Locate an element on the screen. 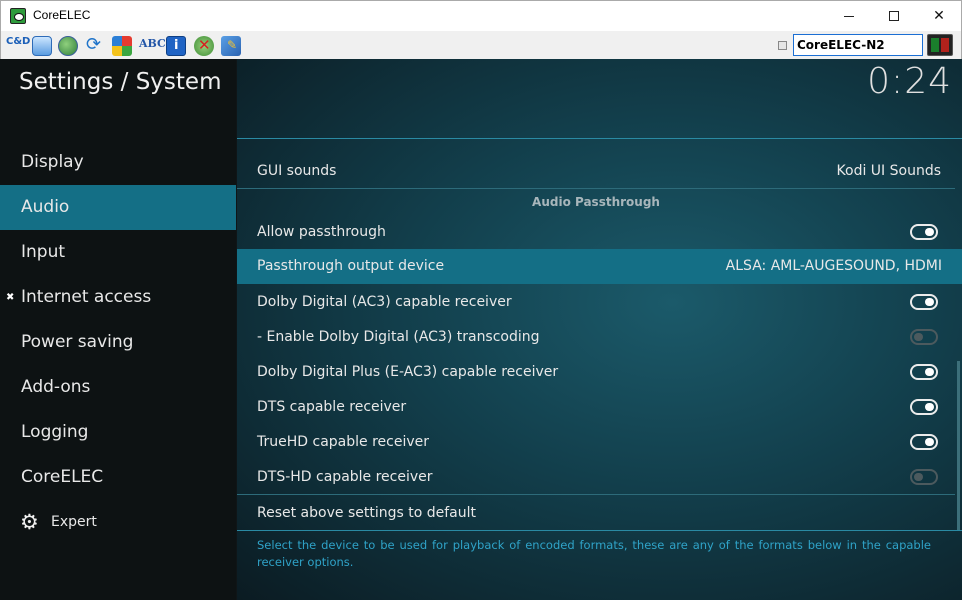 The image size is (962, 600). sidebar-item-logging: Logging is located at coordinates (118, 432).